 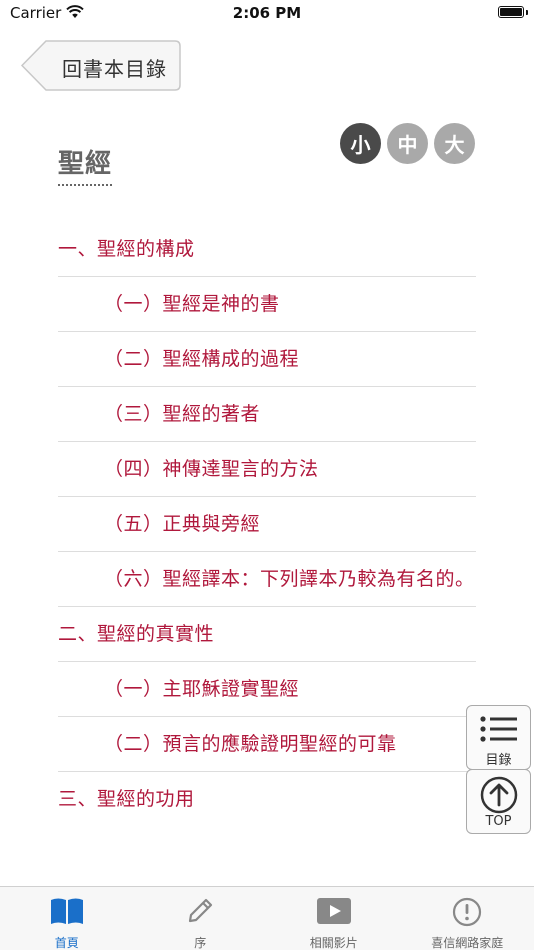 I want to click on book-open-icon, so click(x=66, y=911).